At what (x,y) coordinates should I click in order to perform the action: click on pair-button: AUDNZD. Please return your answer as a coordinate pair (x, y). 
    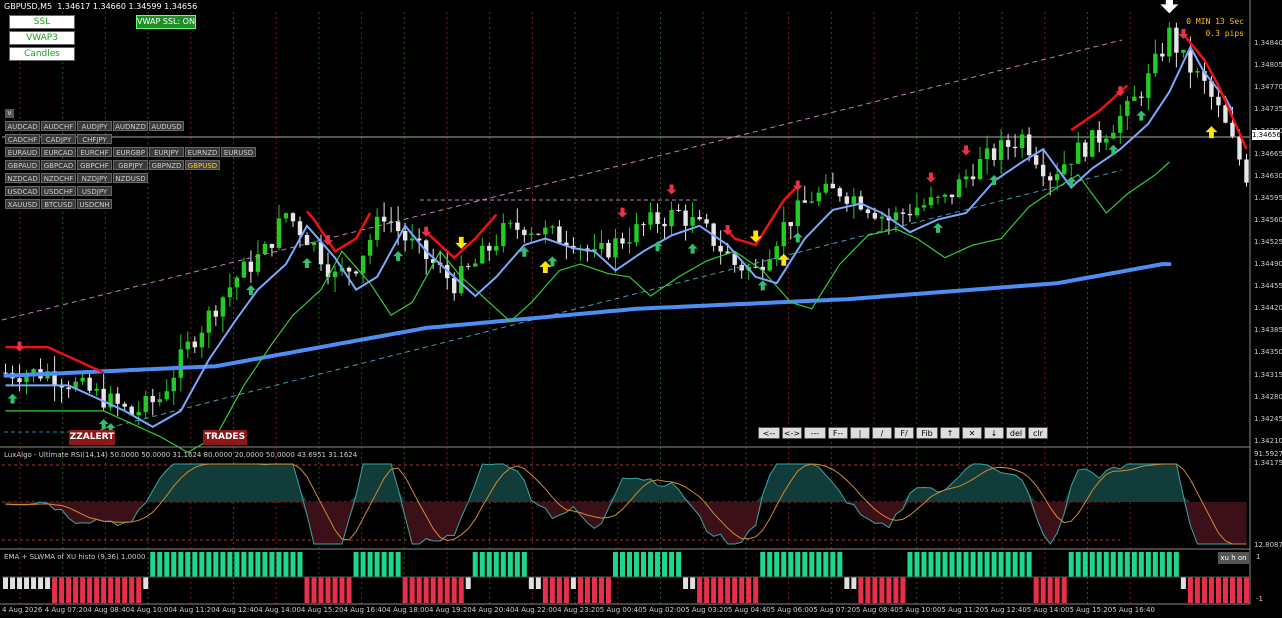
    Looking at the image, I should click on (130, 126).